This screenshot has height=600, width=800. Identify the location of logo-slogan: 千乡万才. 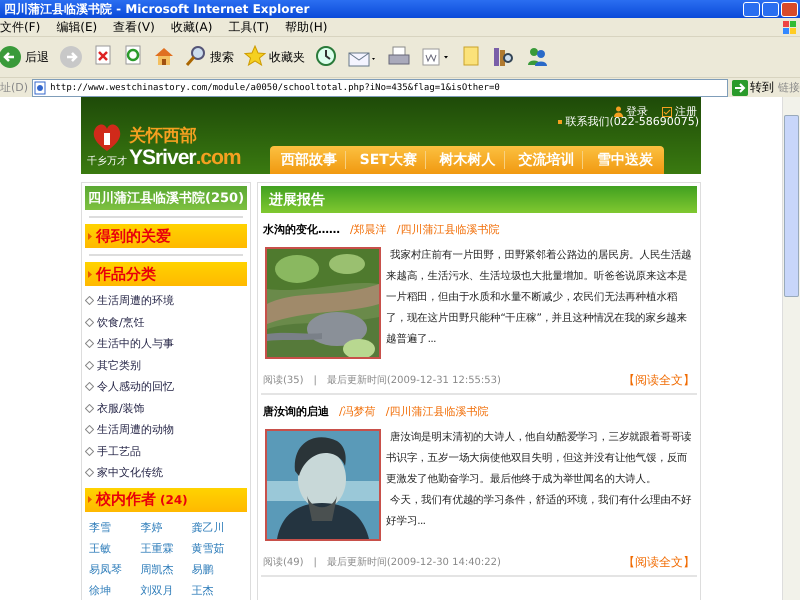
(107, 161).